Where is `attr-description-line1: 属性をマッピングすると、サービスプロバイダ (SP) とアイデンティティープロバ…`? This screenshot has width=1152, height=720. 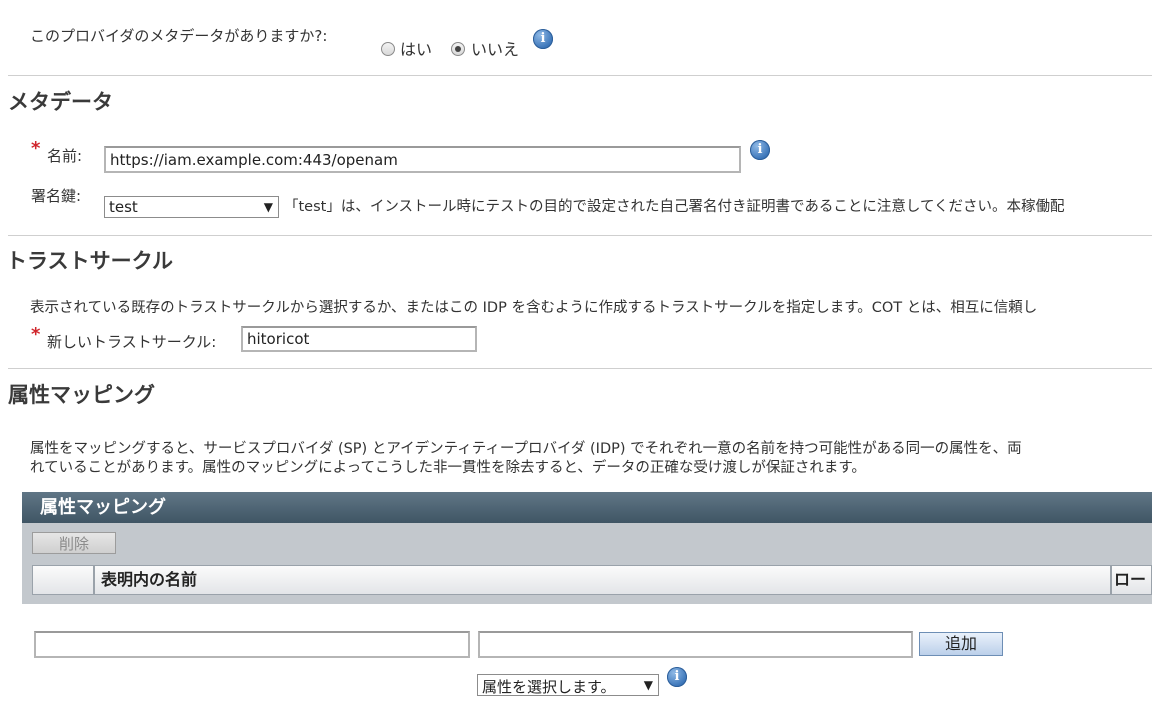
attr-description-line1: 属性をマッピングすると、サービスプロバイダ (SP) とアイデンティティープロバ… is located at coordinates (526, 449).